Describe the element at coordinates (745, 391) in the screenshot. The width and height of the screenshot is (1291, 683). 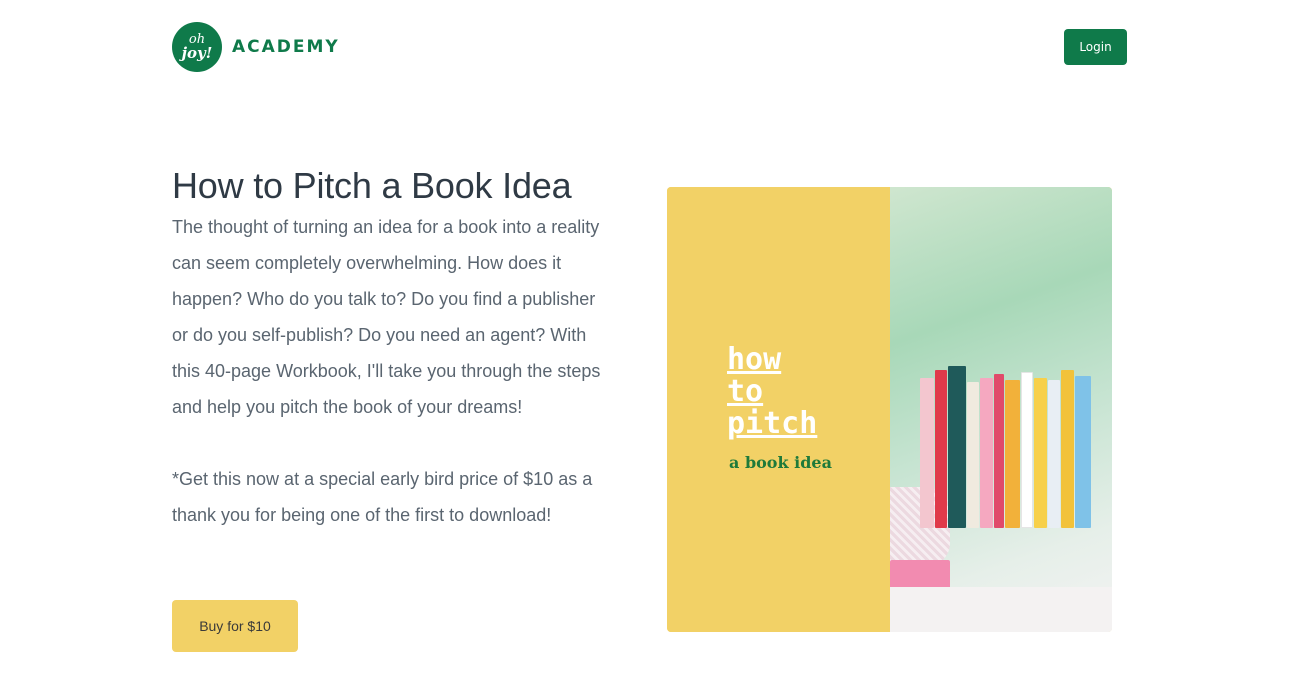
I see `hero-title-line: to` at that location.